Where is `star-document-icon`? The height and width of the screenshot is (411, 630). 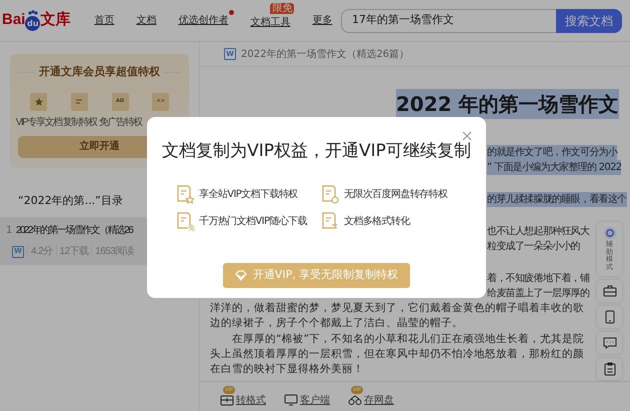 star-document-icon is located at coordinates (38, 101).